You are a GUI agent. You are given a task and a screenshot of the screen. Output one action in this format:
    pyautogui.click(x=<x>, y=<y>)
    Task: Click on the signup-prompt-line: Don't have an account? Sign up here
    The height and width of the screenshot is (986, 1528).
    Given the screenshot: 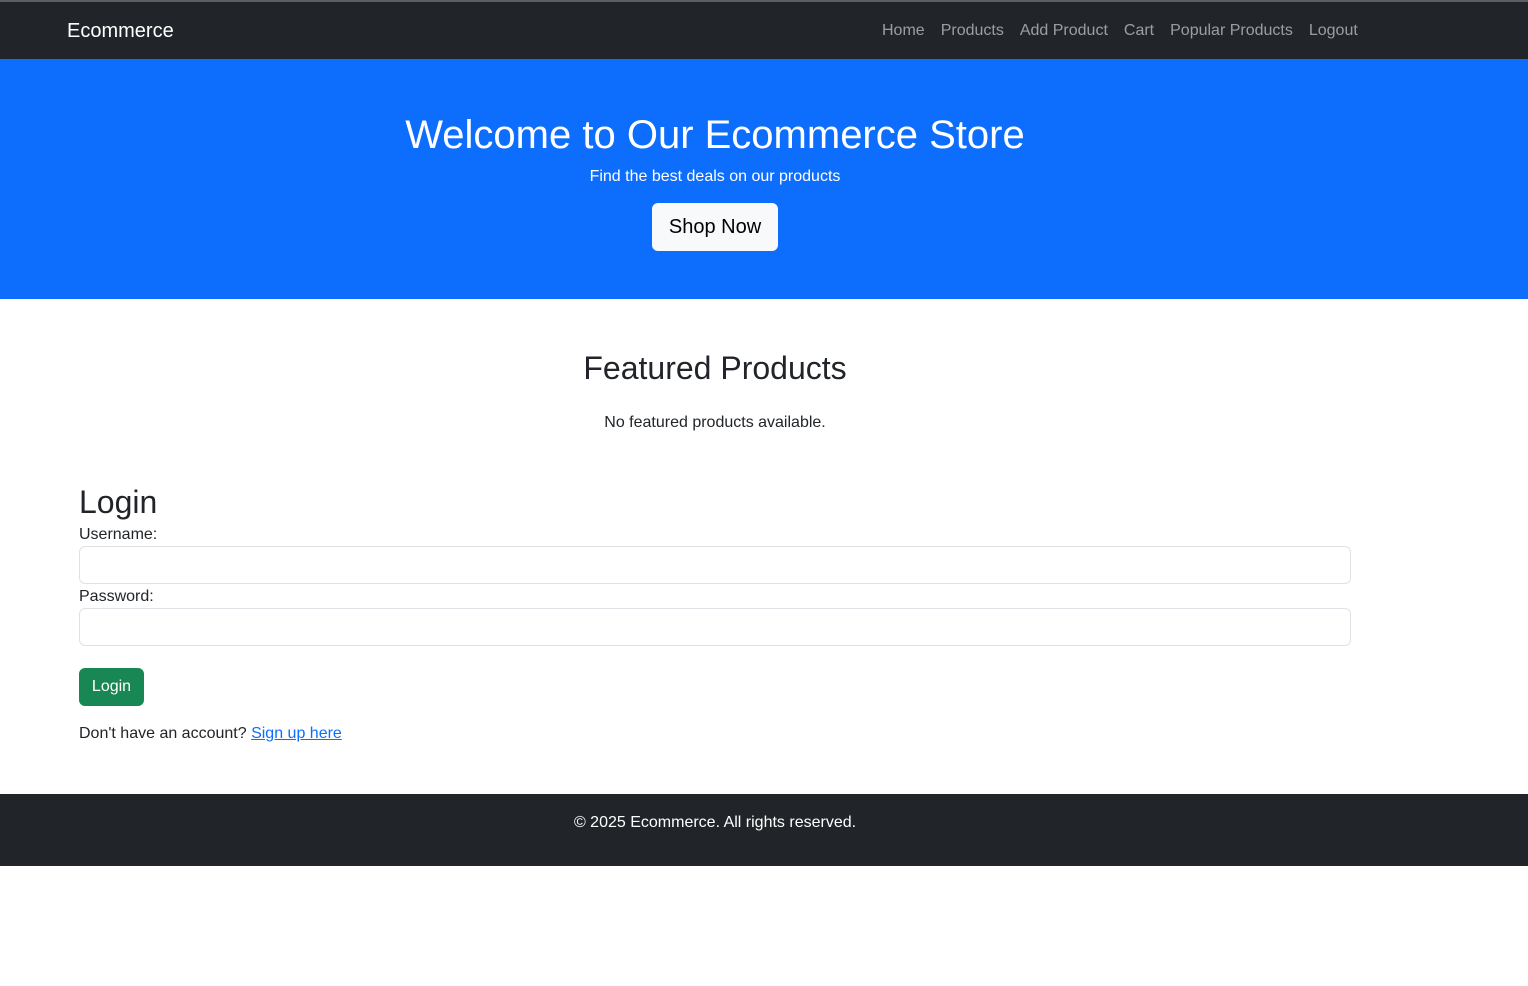 What is the action you would take?
    pyautogui.click(x=210, y=734)
    